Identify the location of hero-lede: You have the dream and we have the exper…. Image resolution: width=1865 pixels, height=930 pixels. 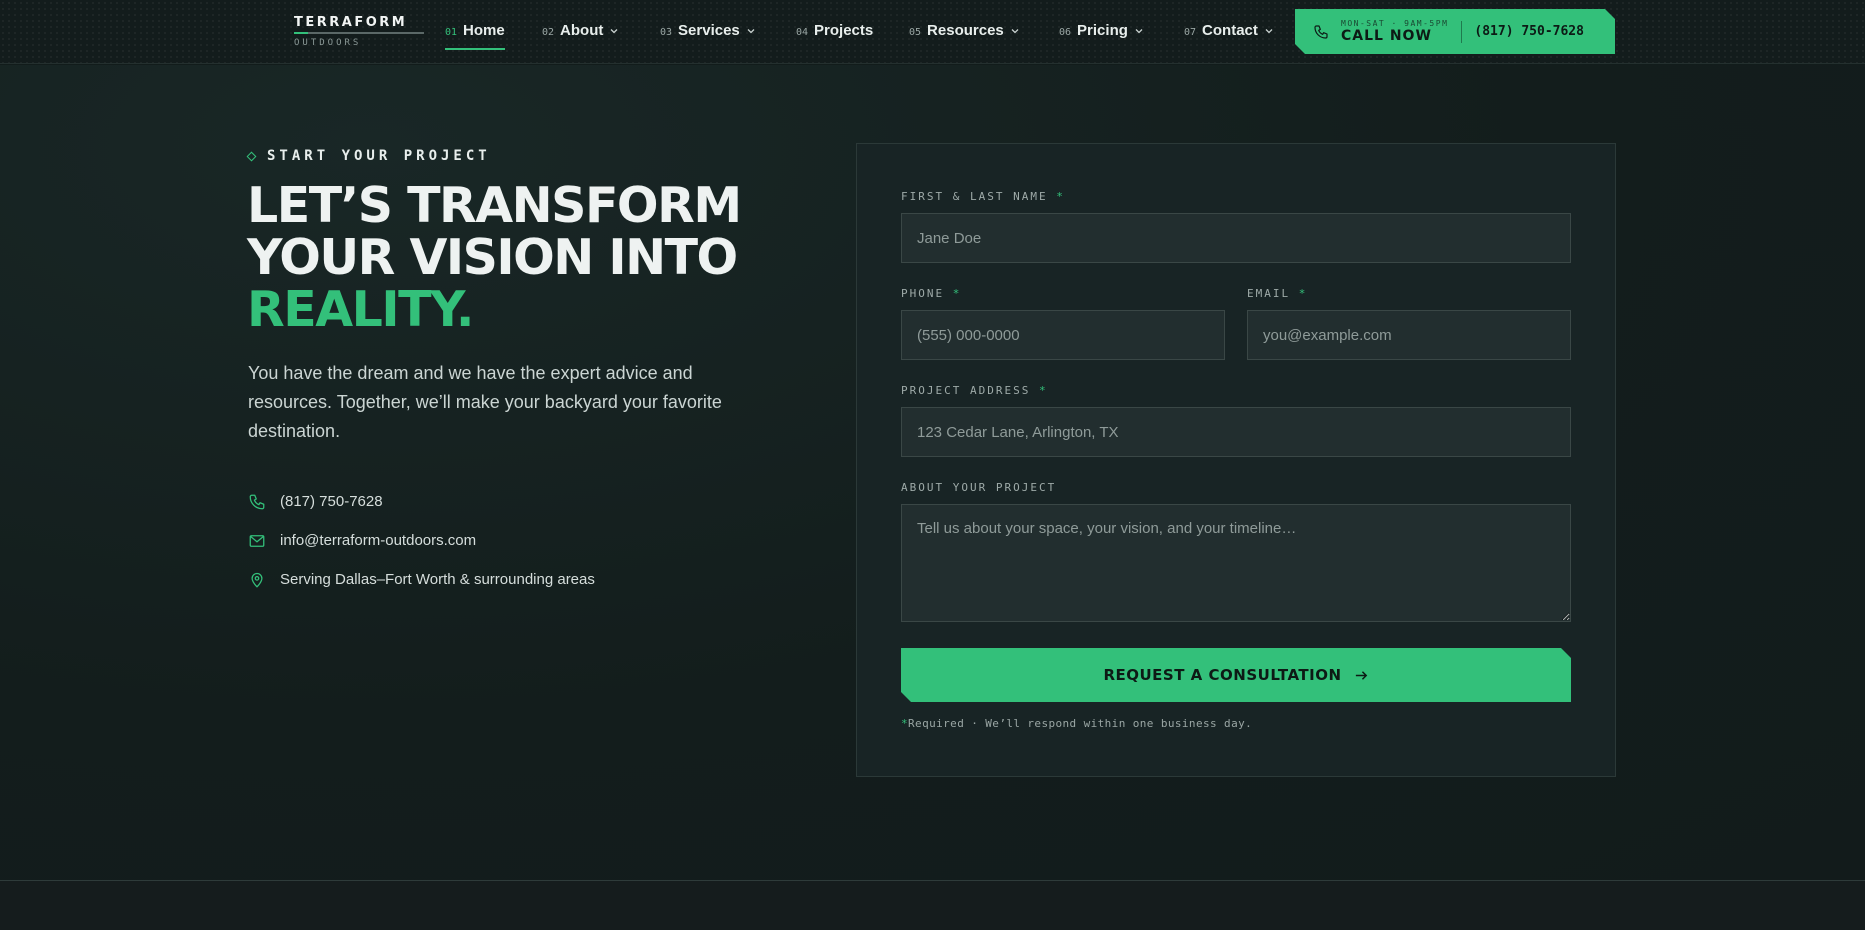
(485, 402).